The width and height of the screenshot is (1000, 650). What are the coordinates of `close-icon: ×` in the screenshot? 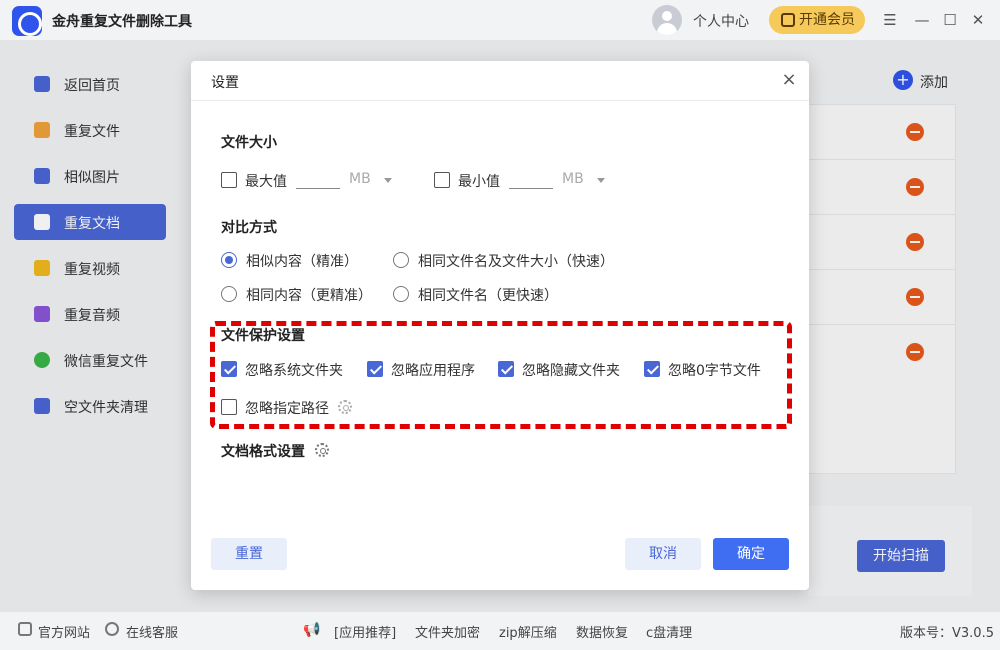 It's located at (789, 80).